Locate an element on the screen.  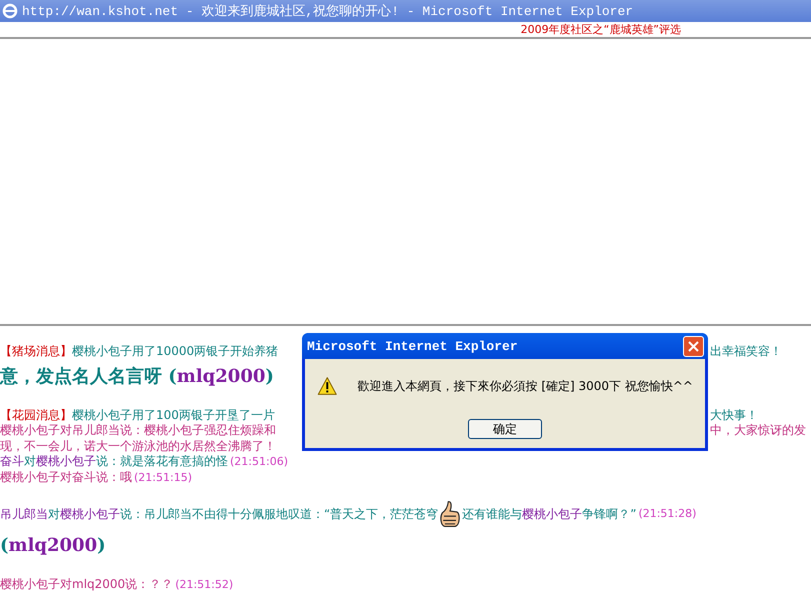
chat-text: 樱桃小包子用了100两银子开垦了一片 is located at coordinates (173, 415).